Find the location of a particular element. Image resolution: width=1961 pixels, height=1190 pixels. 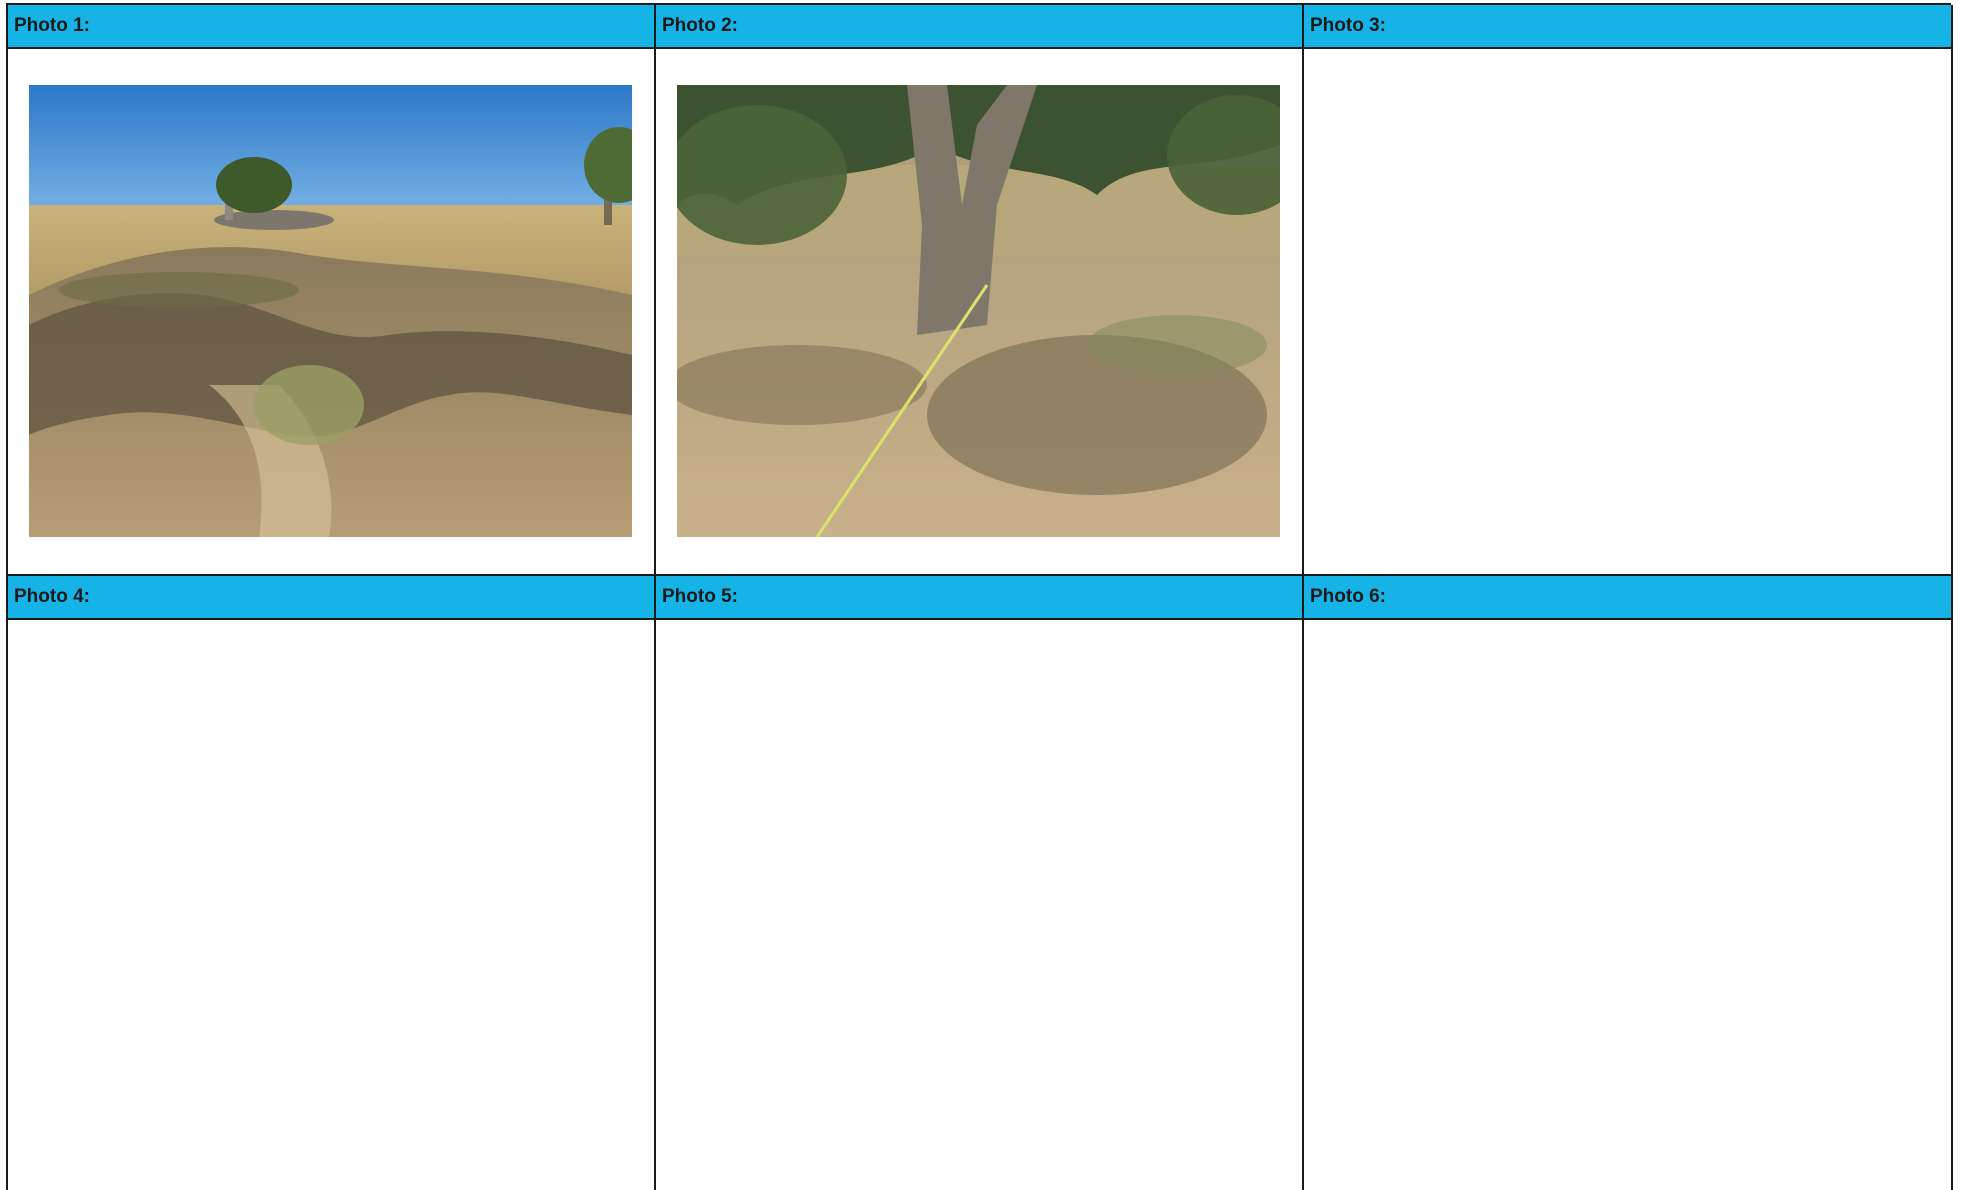

tree-trunk-photo is located at coordinates (978, 311).